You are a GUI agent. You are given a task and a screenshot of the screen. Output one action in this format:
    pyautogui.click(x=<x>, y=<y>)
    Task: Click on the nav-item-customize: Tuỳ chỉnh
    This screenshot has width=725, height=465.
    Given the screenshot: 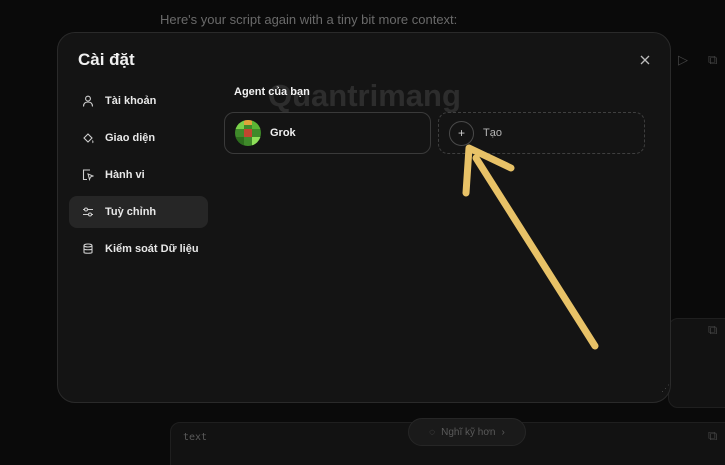 What is the action you would take?
    pyautogui.click(x=138, y=212)
    